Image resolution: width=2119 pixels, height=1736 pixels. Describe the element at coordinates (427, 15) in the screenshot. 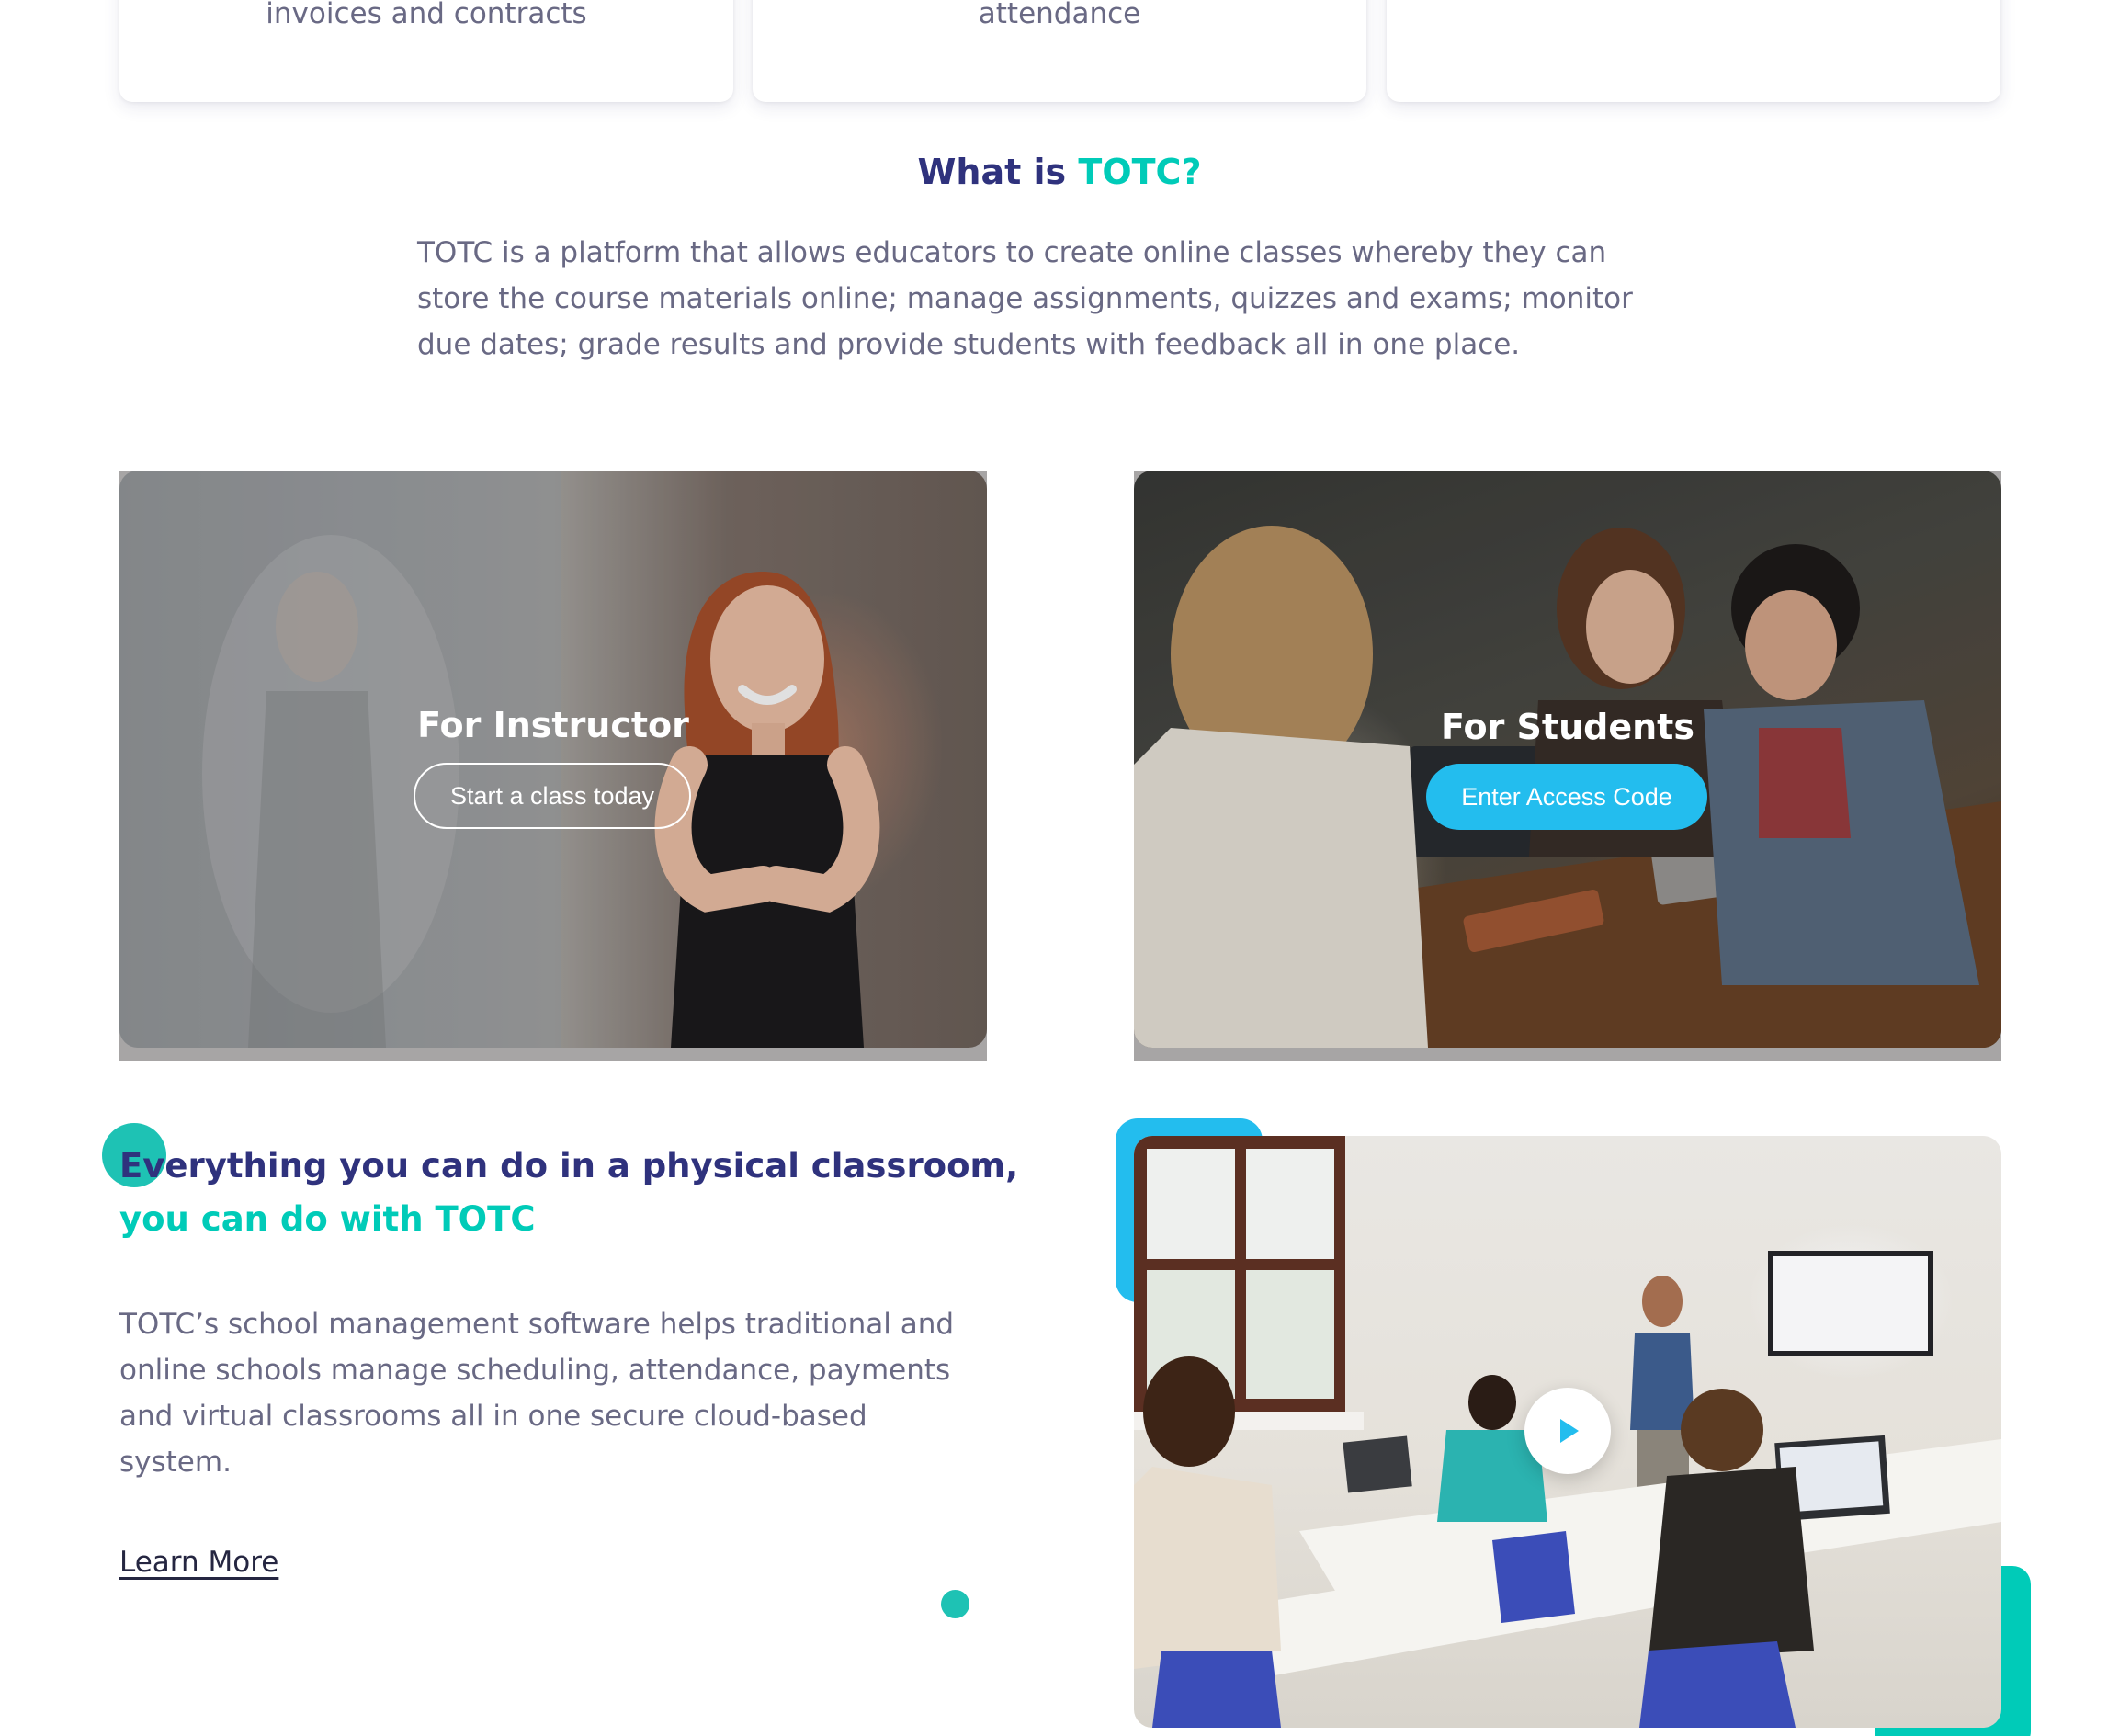

I see `feature-card-text: invoices and contracts` at that location.